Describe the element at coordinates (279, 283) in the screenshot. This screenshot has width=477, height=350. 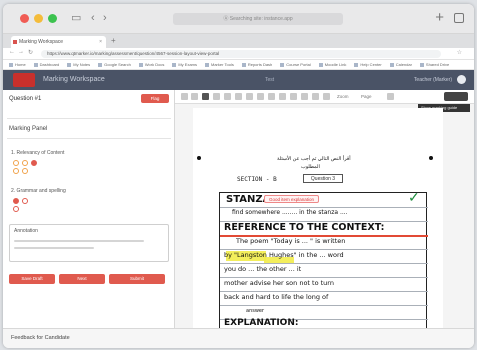
I see `handwriting-line: mother advise her son not to turn` at that location.